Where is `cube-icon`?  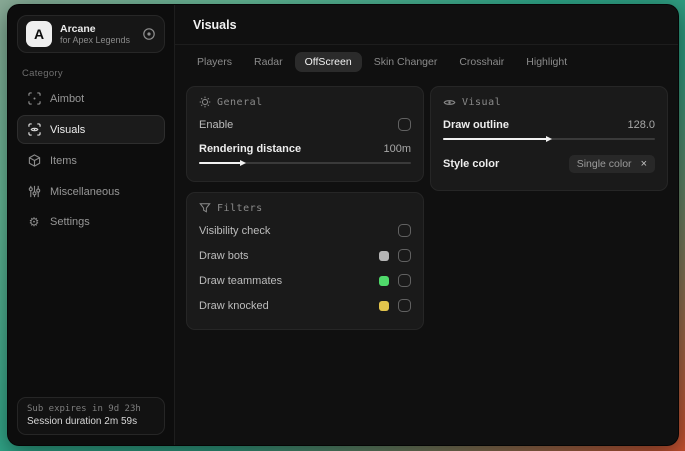 cube-icon is located at coordinates (34, 160).